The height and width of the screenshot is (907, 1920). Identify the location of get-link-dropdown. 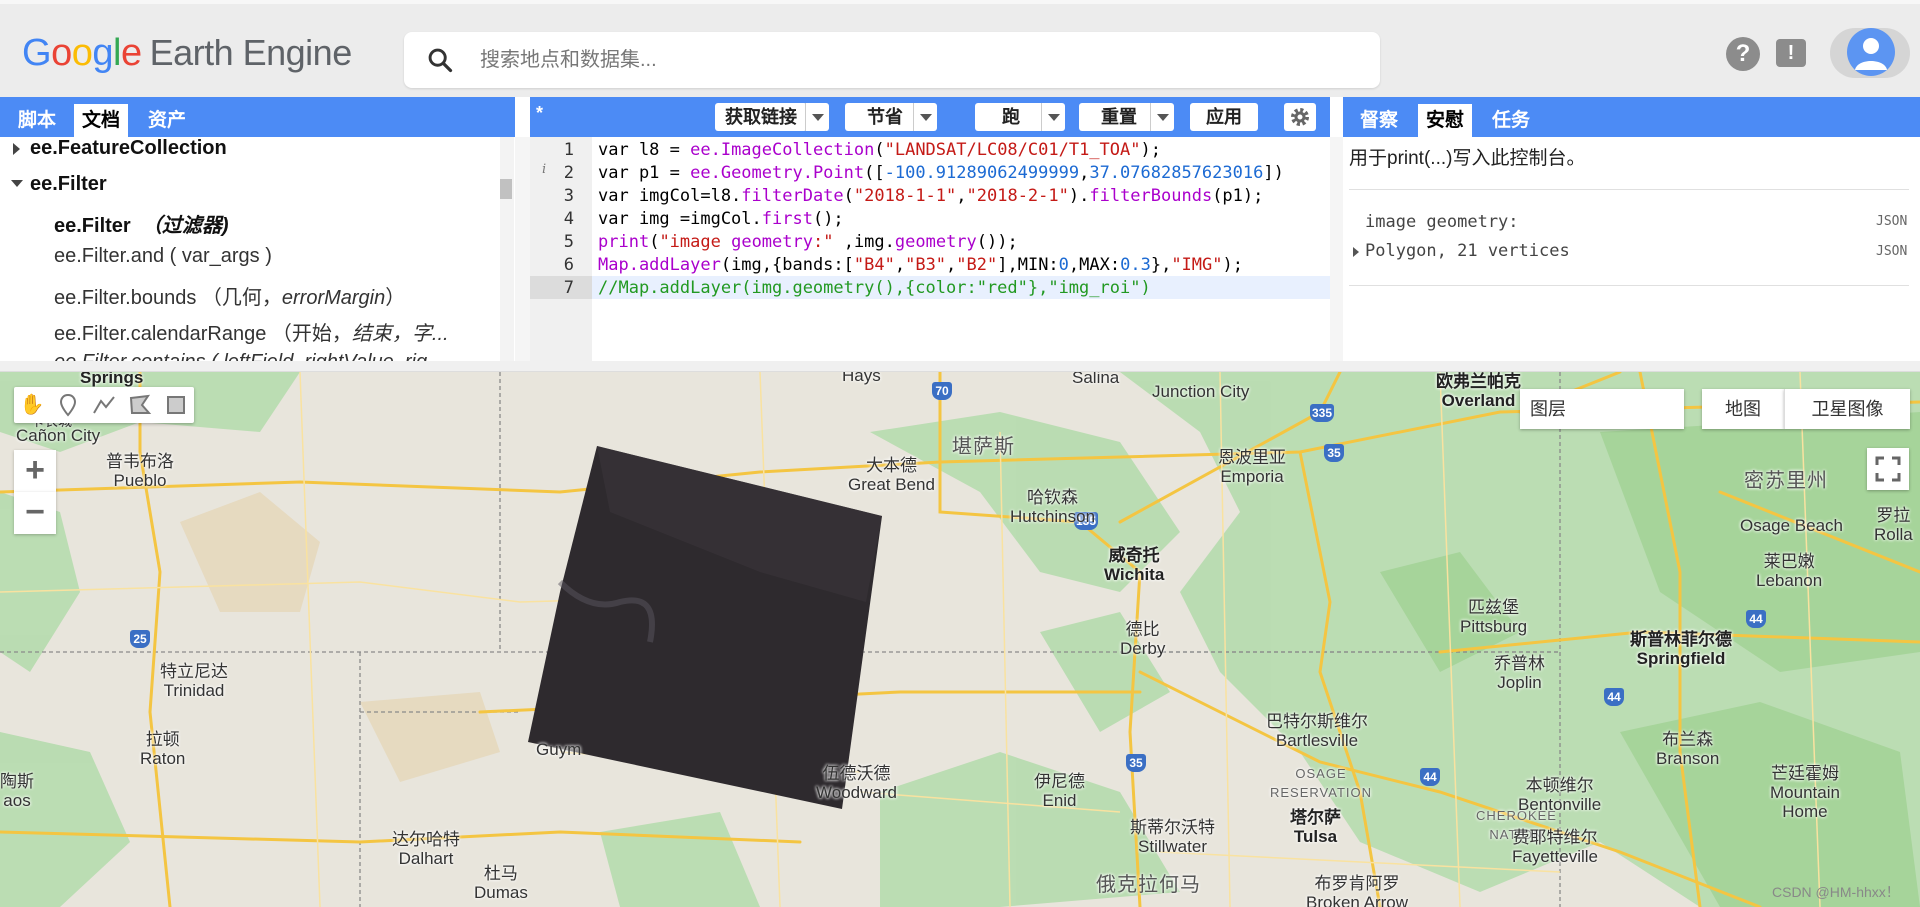
(817, 117).